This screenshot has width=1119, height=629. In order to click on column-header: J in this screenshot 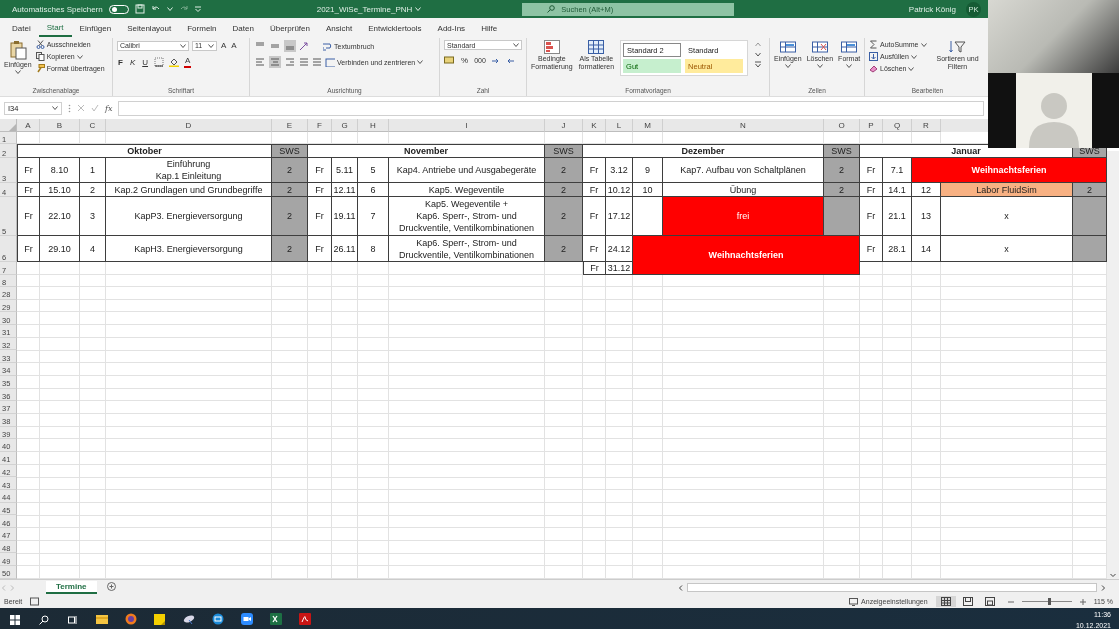, I will do `click(564, 125)`.